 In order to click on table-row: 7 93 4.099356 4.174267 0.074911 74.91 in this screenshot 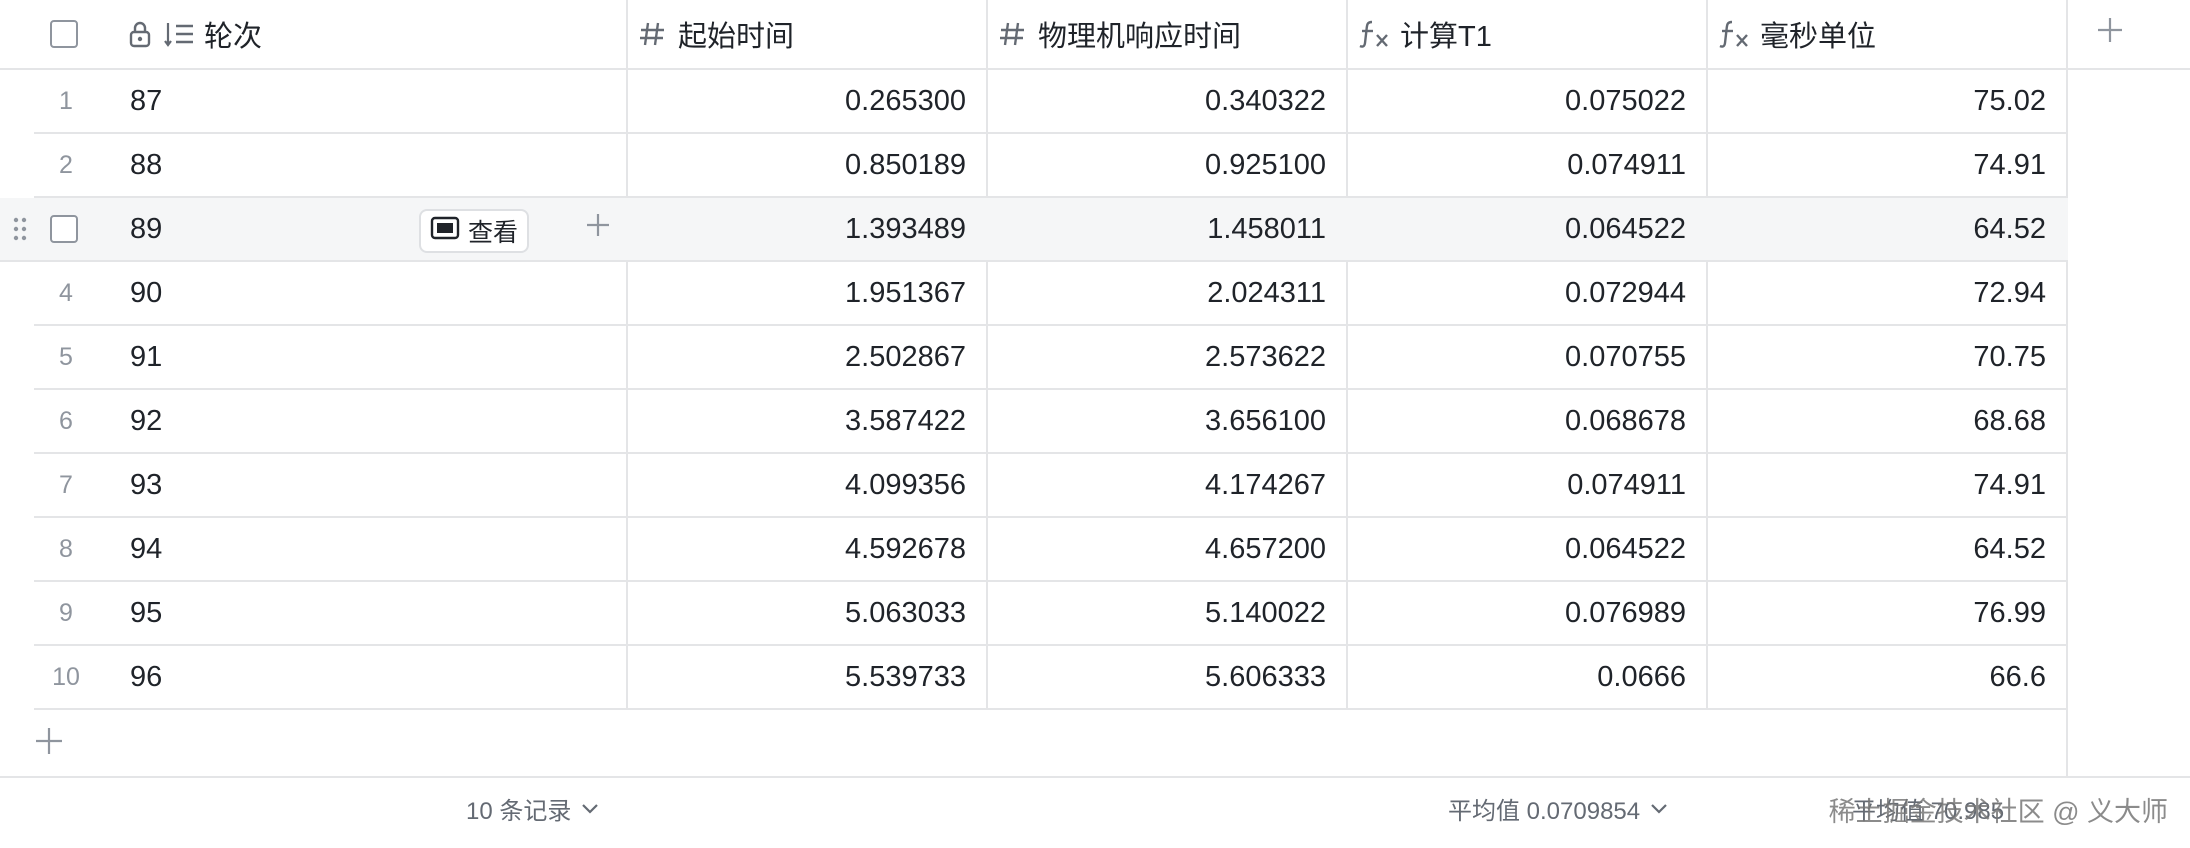, I will do `click(1051, 486)`.